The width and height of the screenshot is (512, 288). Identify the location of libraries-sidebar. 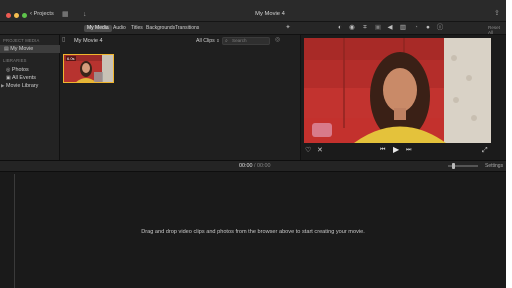
(30, 97).